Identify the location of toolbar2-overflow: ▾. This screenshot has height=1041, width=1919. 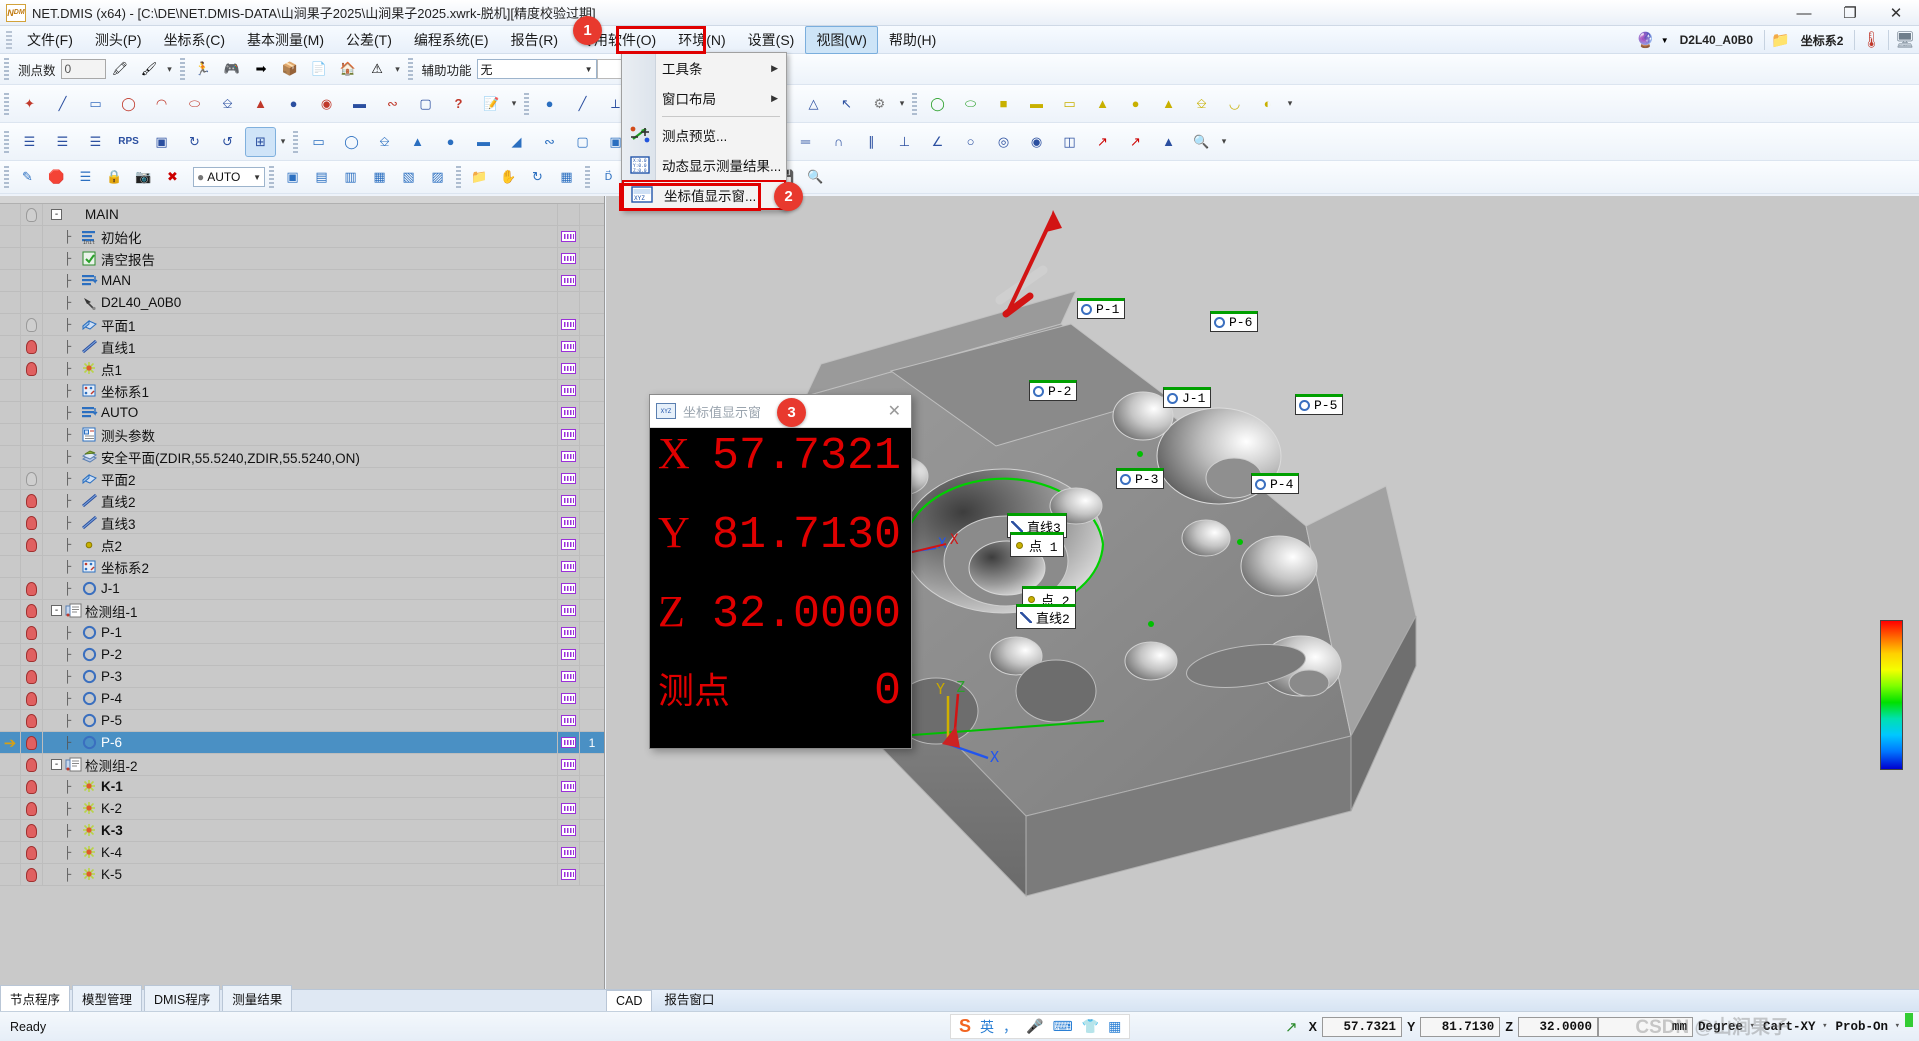
(514, 103).